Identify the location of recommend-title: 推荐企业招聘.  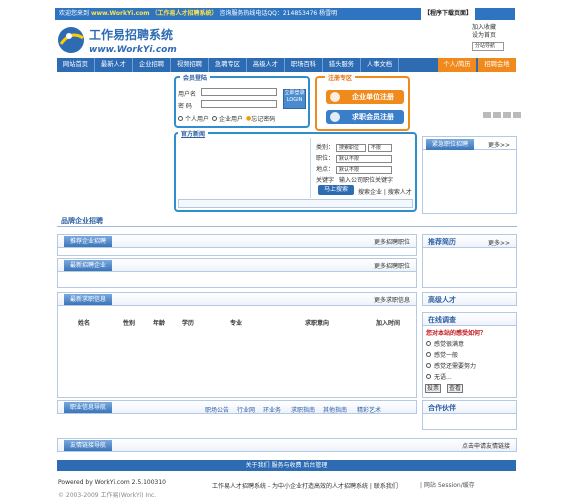
(88, 241).